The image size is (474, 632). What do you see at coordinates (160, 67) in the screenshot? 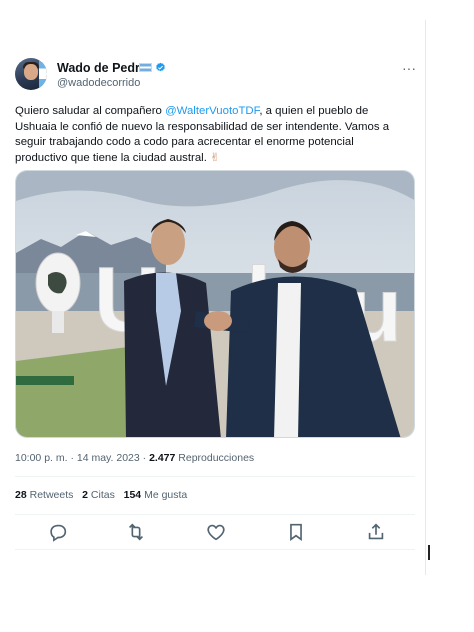
I see `verified-badge-icon` at bounding box center [160, 67].